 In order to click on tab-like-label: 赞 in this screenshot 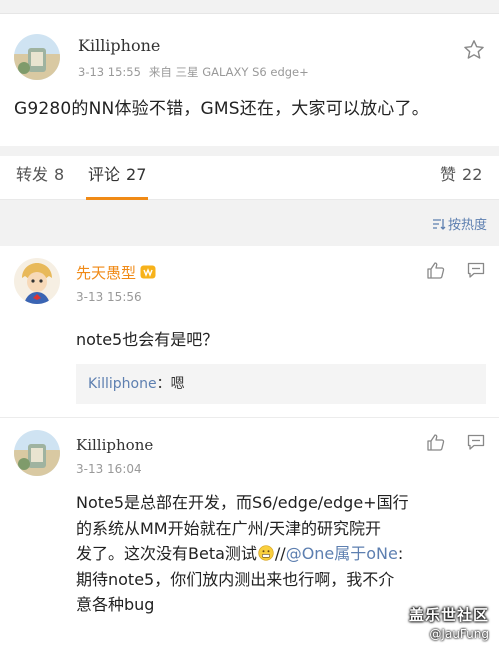, I will do `click(448, 174)`.